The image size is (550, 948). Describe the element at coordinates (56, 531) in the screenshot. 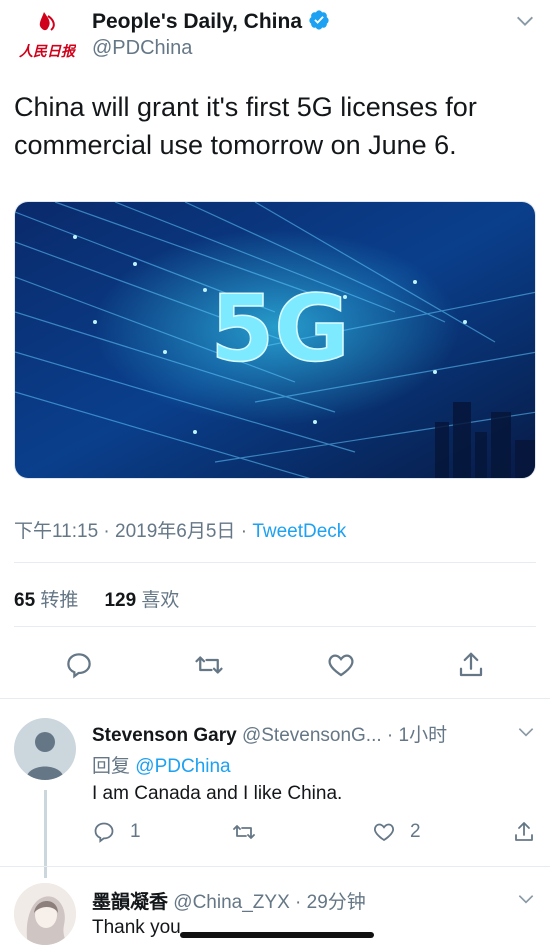

I see `tweet-time: 下午11:15` at that location.